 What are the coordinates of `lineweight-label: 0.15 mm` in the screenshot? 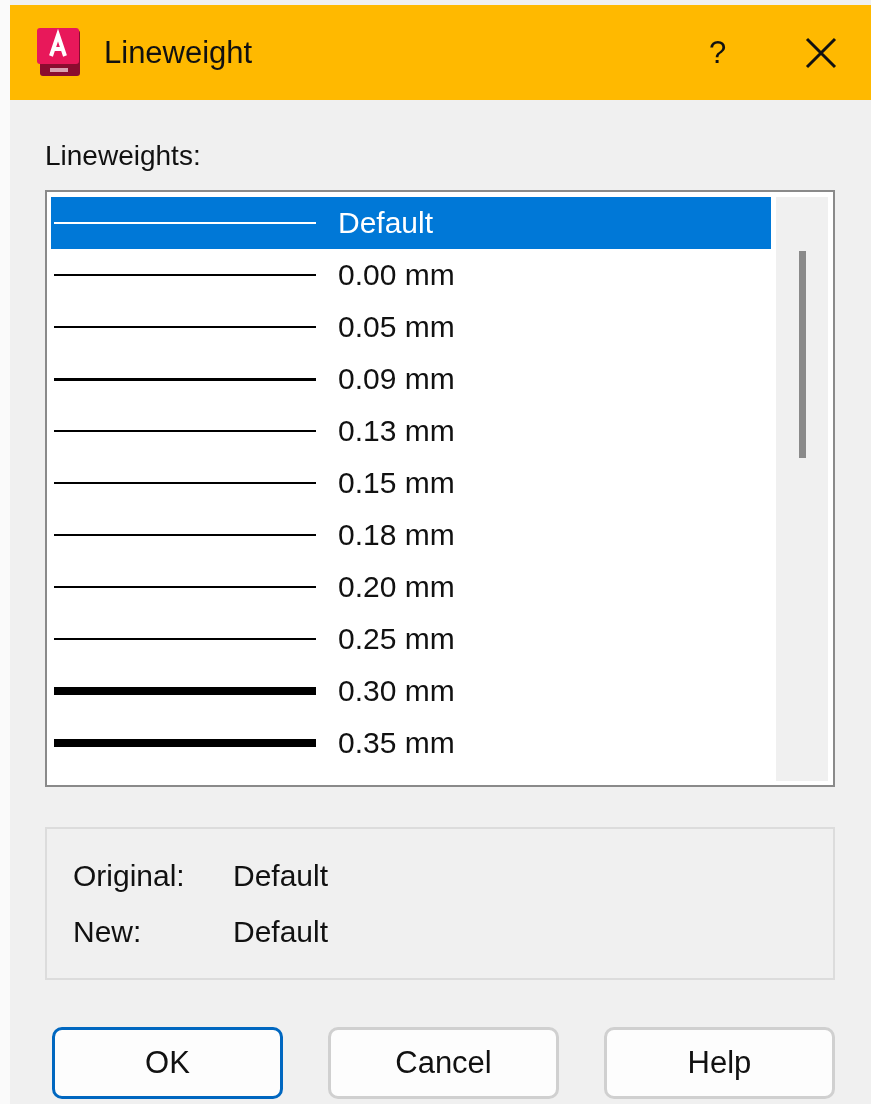 It's located at (396, 483).